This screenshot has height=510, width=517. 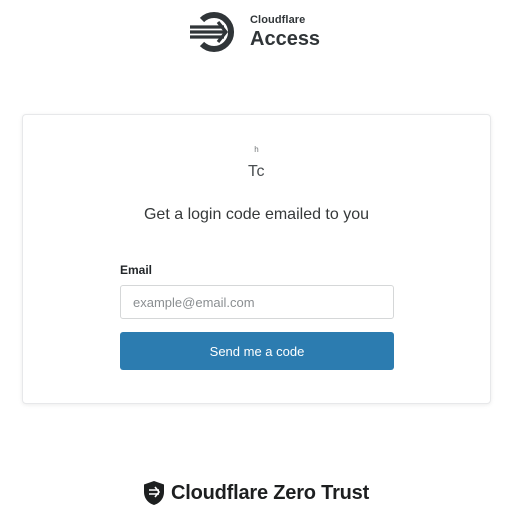 What do you see at coordinates (256, 149) in the screenshot?
I see `team-logo-placeholder: h` at bounding box center [256, 149].